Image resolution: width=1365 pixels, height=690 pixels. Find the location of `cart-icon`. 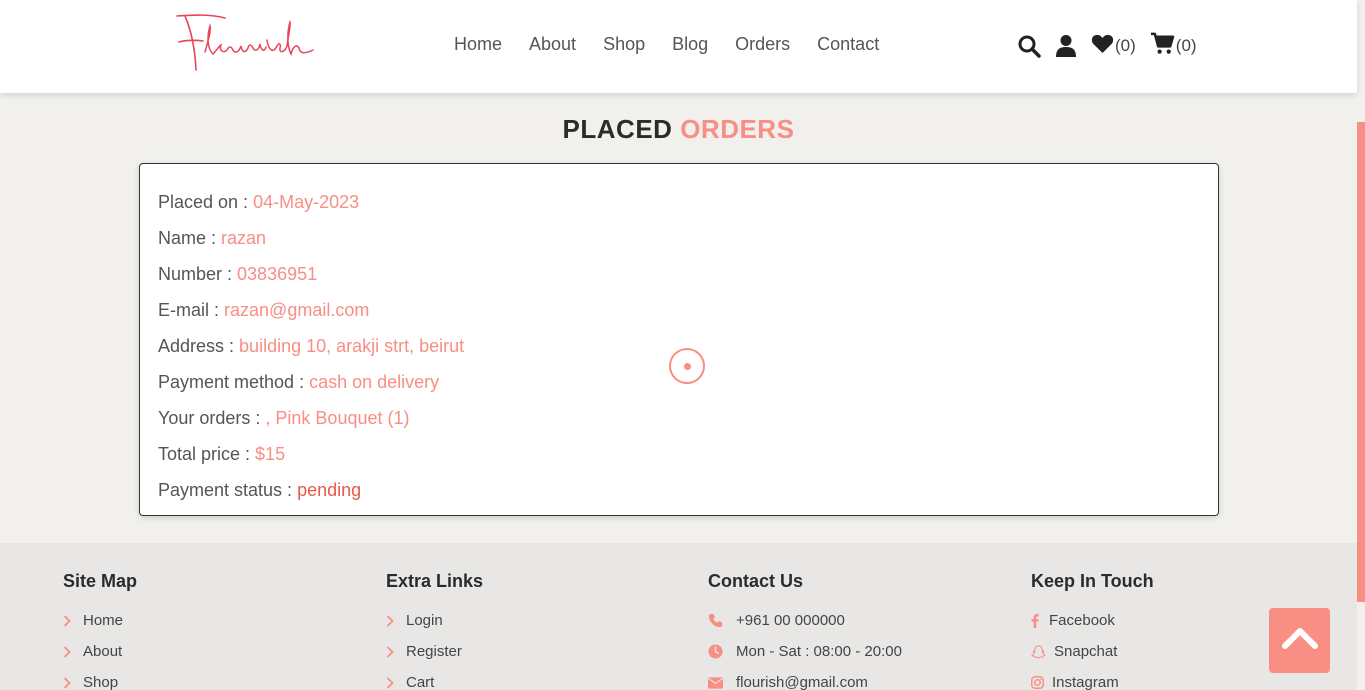

cart-icon is located at coordinates (1162, 46).